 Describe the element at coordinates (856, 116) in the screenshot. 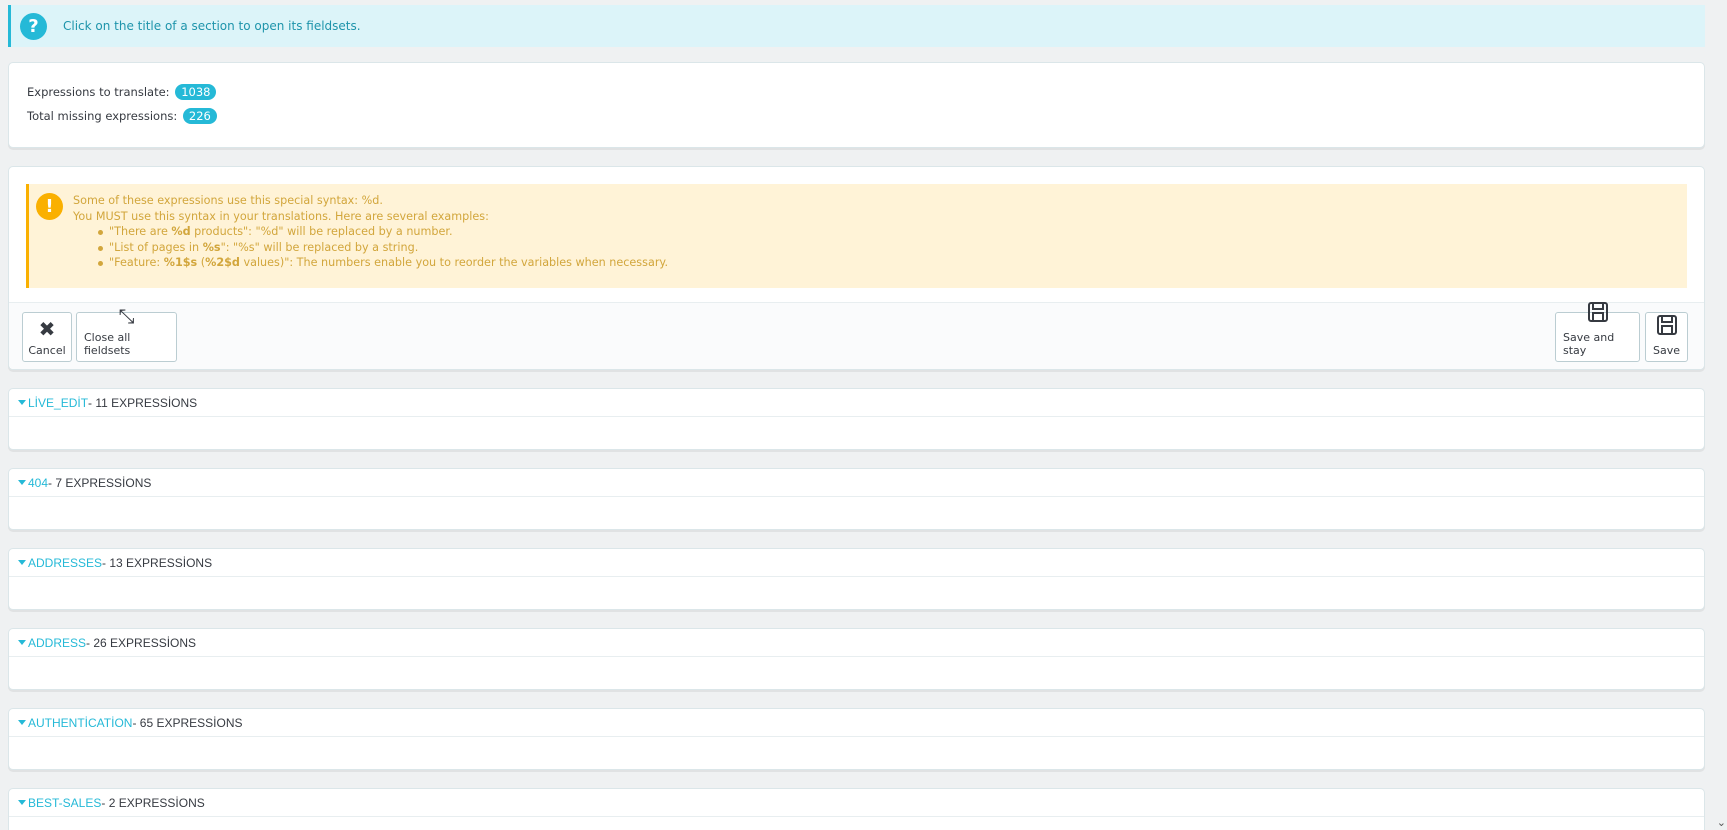

I see `total-missing-expressions: Total missing expressions: 226` at that location.